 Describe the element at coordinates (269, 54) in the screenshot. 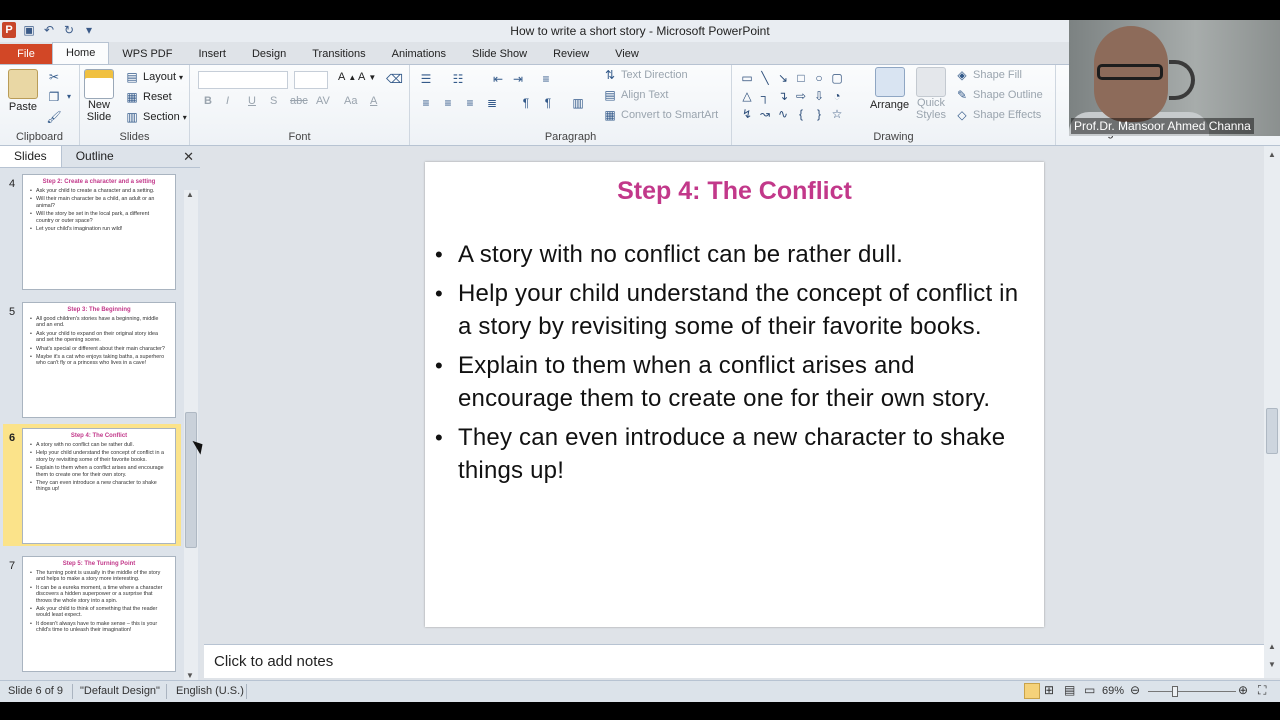

I see `tab-design: Design` at that location.